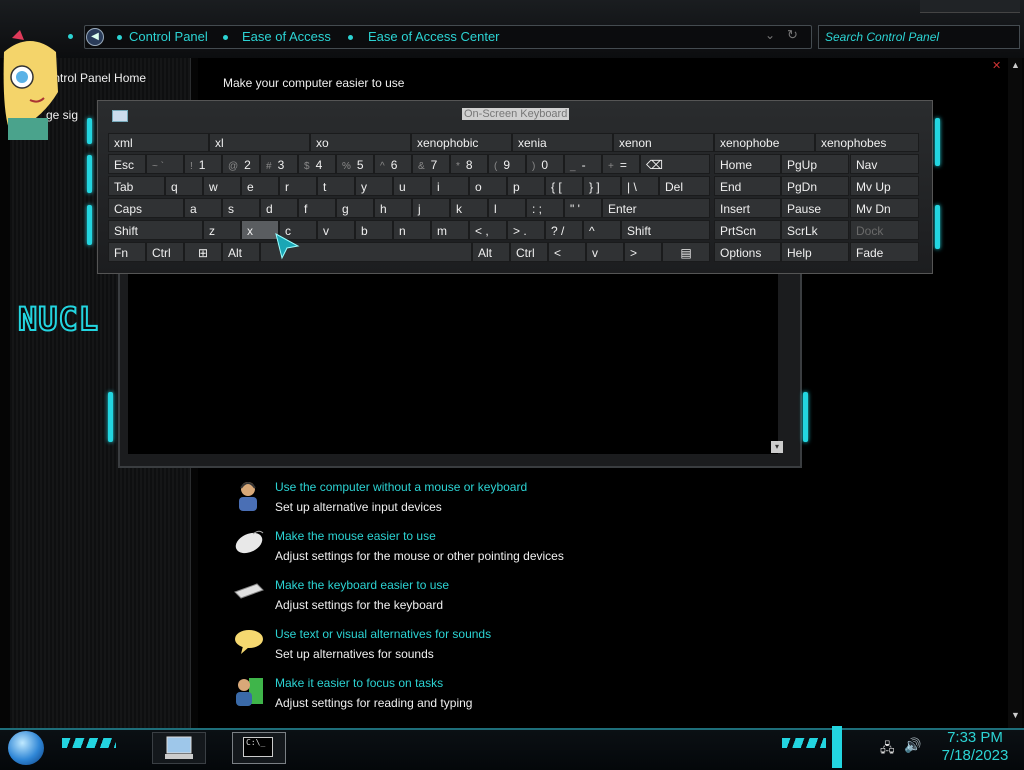  Describe the element at coordinates (374, 186) in the screenshot. I see `key-y: y` at that location.